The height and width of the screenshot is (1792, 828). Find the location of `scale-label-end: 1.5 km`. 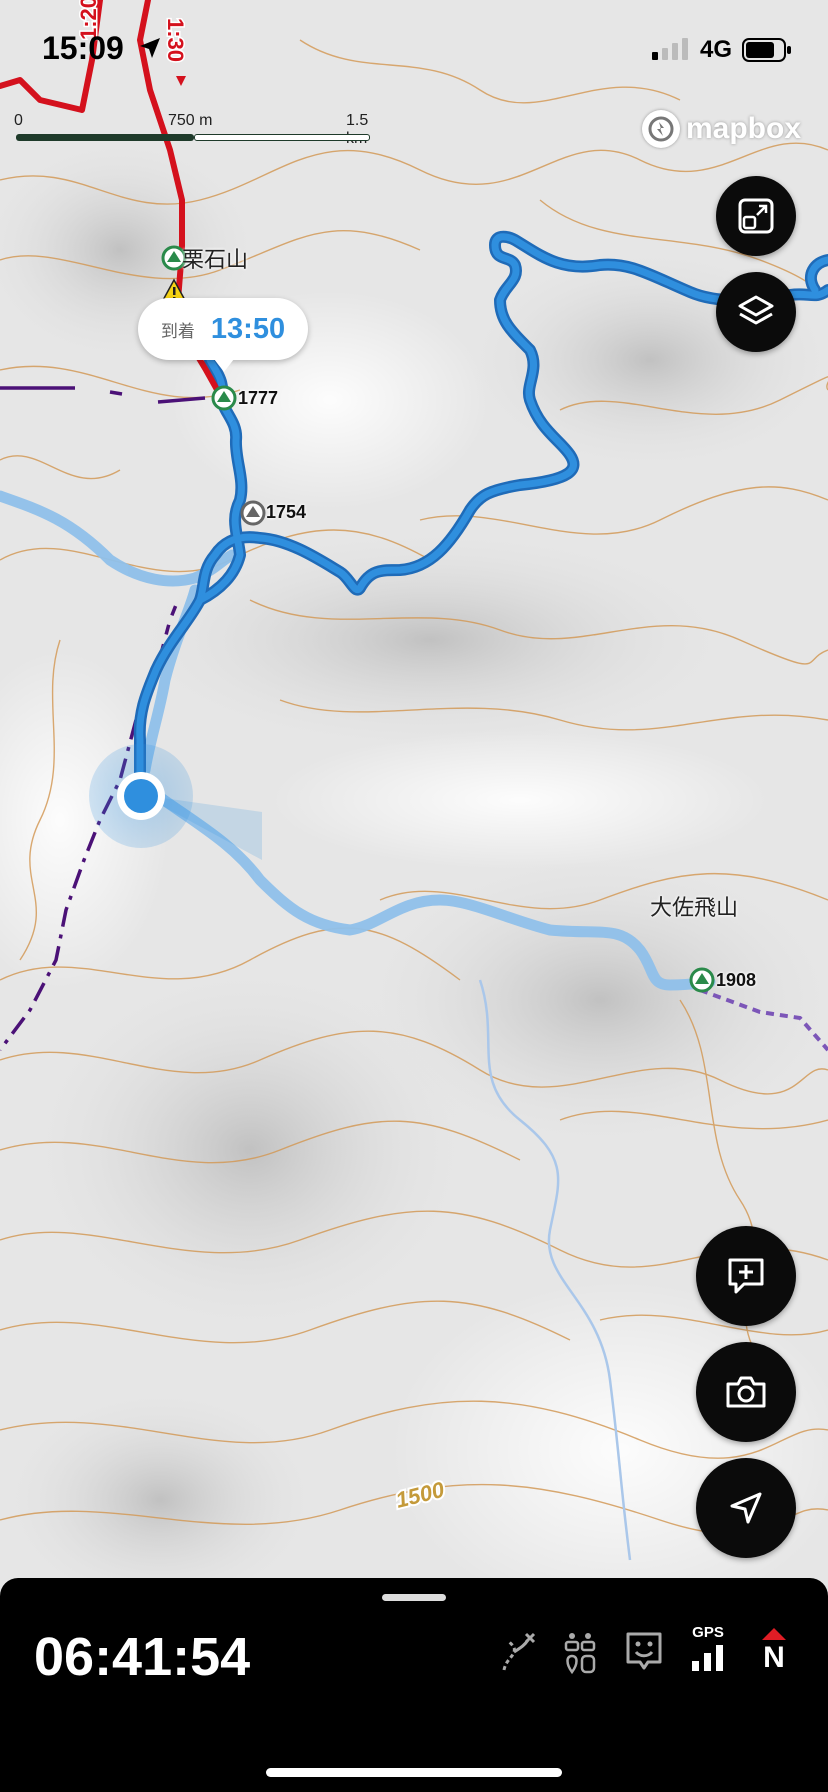

scale-label-end: 1.5 km is located at coordinates (357, 129).